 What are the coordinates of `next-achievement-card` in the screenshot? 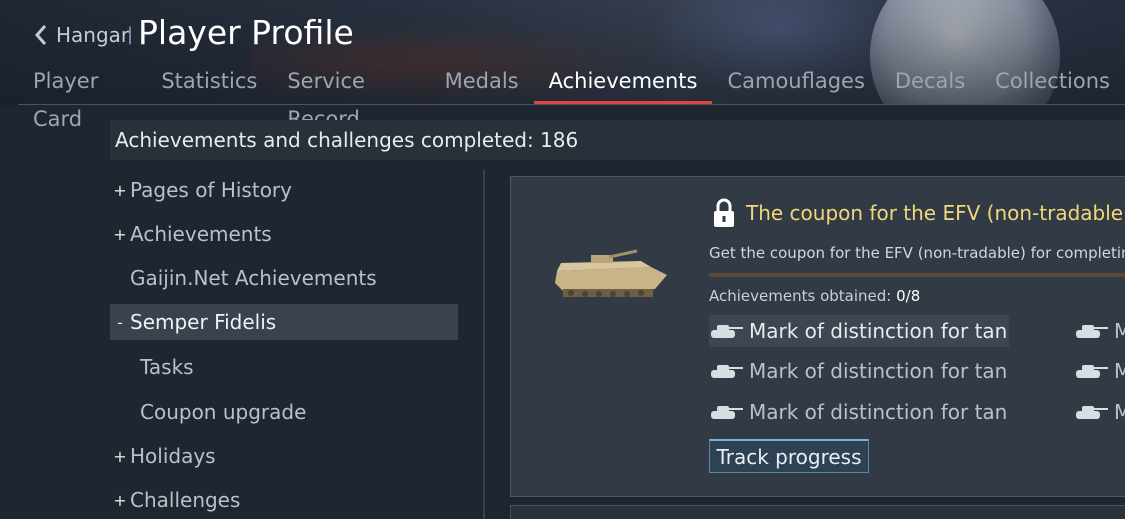 It's located at (817, 512).